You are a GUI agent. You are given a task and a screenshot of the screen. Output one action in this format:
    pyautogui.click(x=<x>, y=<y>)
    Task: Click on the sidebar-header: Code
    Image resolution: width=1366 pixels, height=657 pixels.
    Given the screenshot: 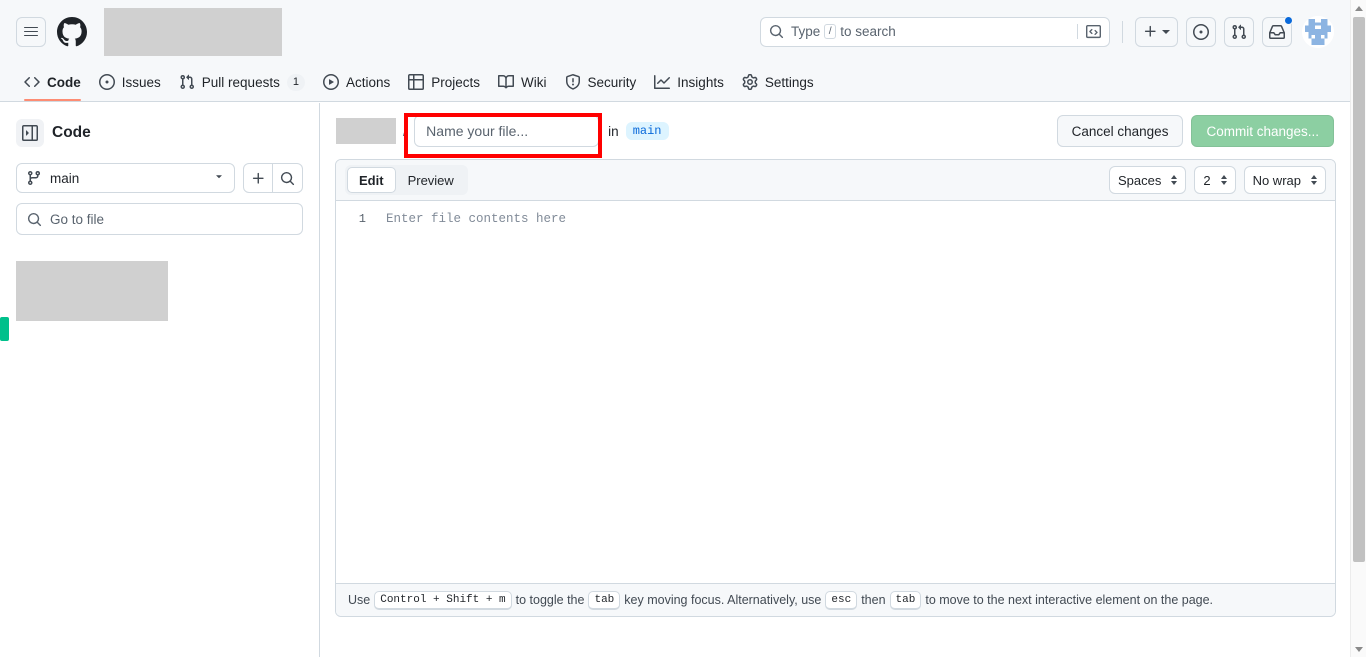 What is the action you would take?
    pyautogui.click(x=159, y=133)
    